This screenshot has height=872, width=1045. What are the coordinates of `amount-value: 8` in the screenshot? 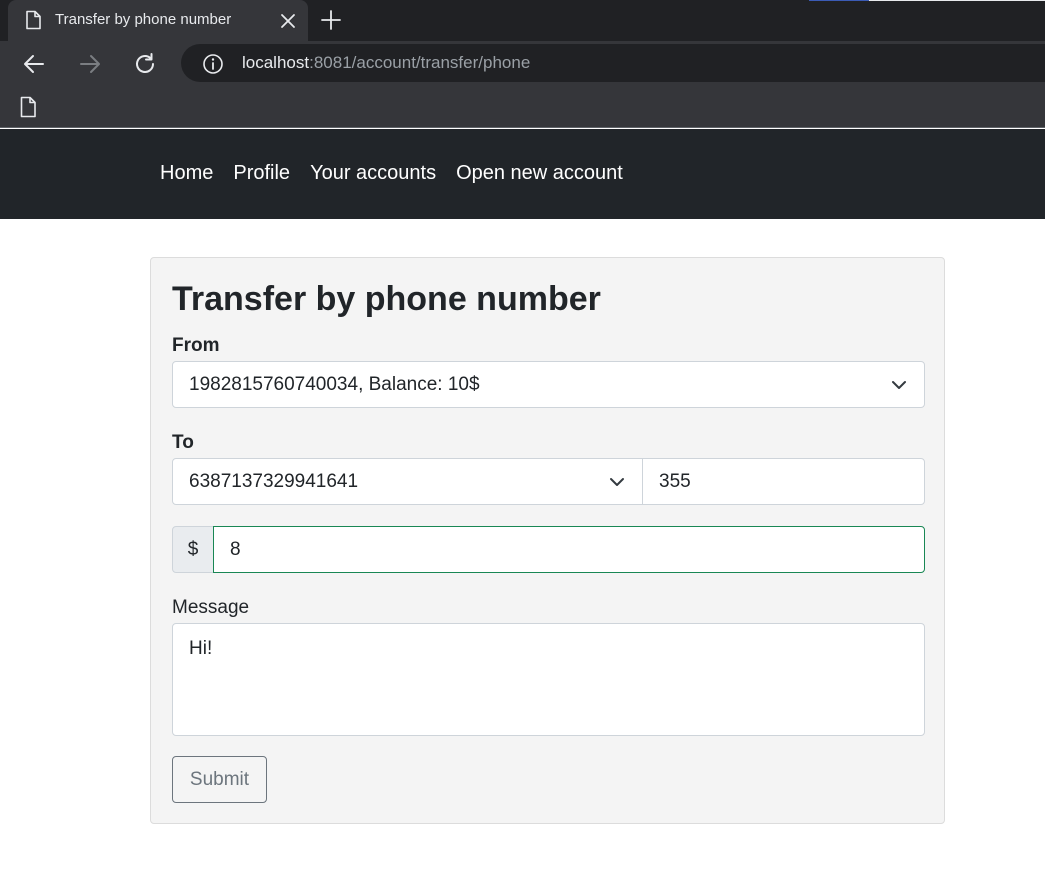 It's located at (235, 549).